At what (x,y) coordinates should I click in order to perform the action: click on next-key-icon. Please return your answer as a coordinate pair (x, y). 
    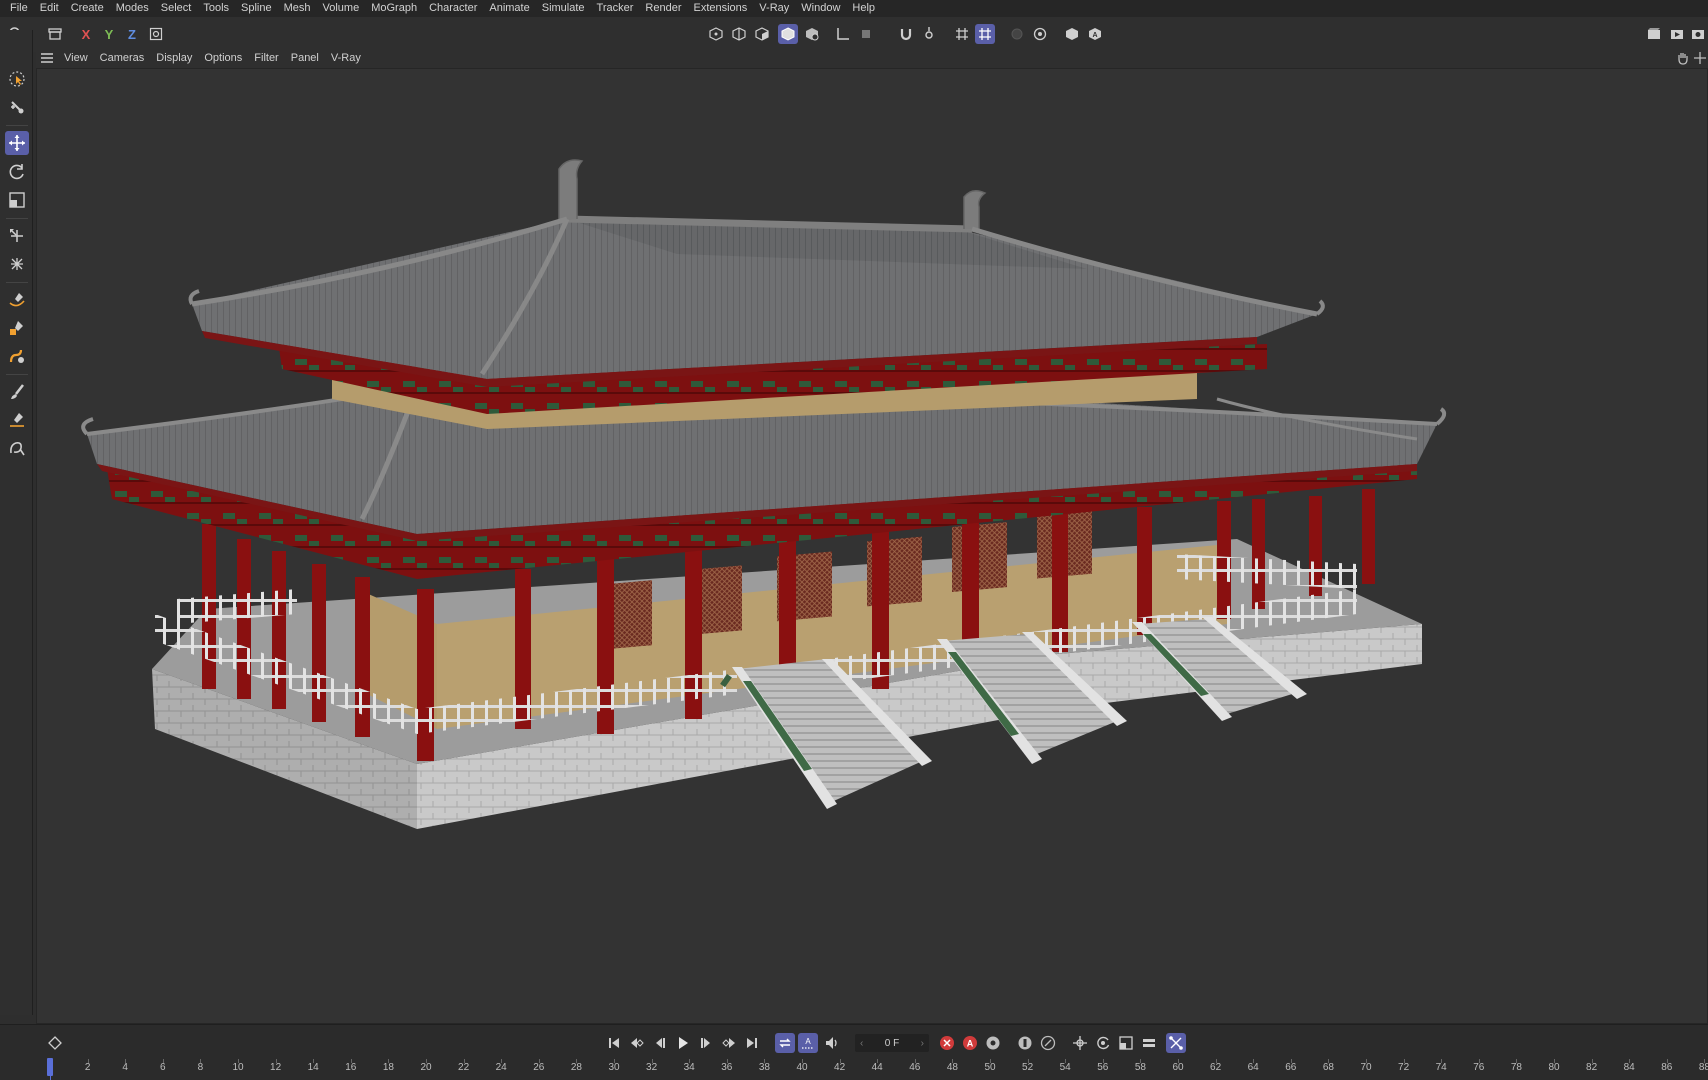
    Looking at the image, I should click on (729, 1043).